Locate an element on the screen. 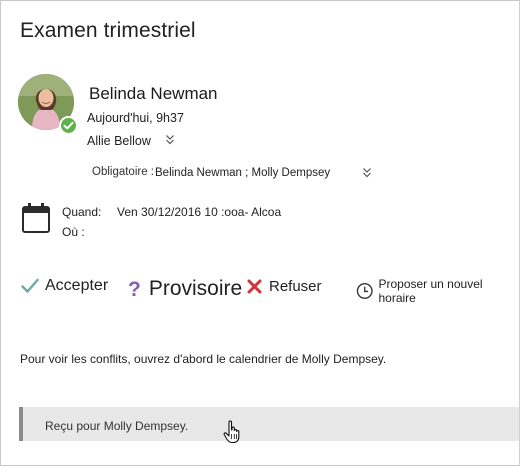 Image resolution: width=520 pixels, height=466 pixels. accept-label: Accepter is located at coordinates (77, 285).